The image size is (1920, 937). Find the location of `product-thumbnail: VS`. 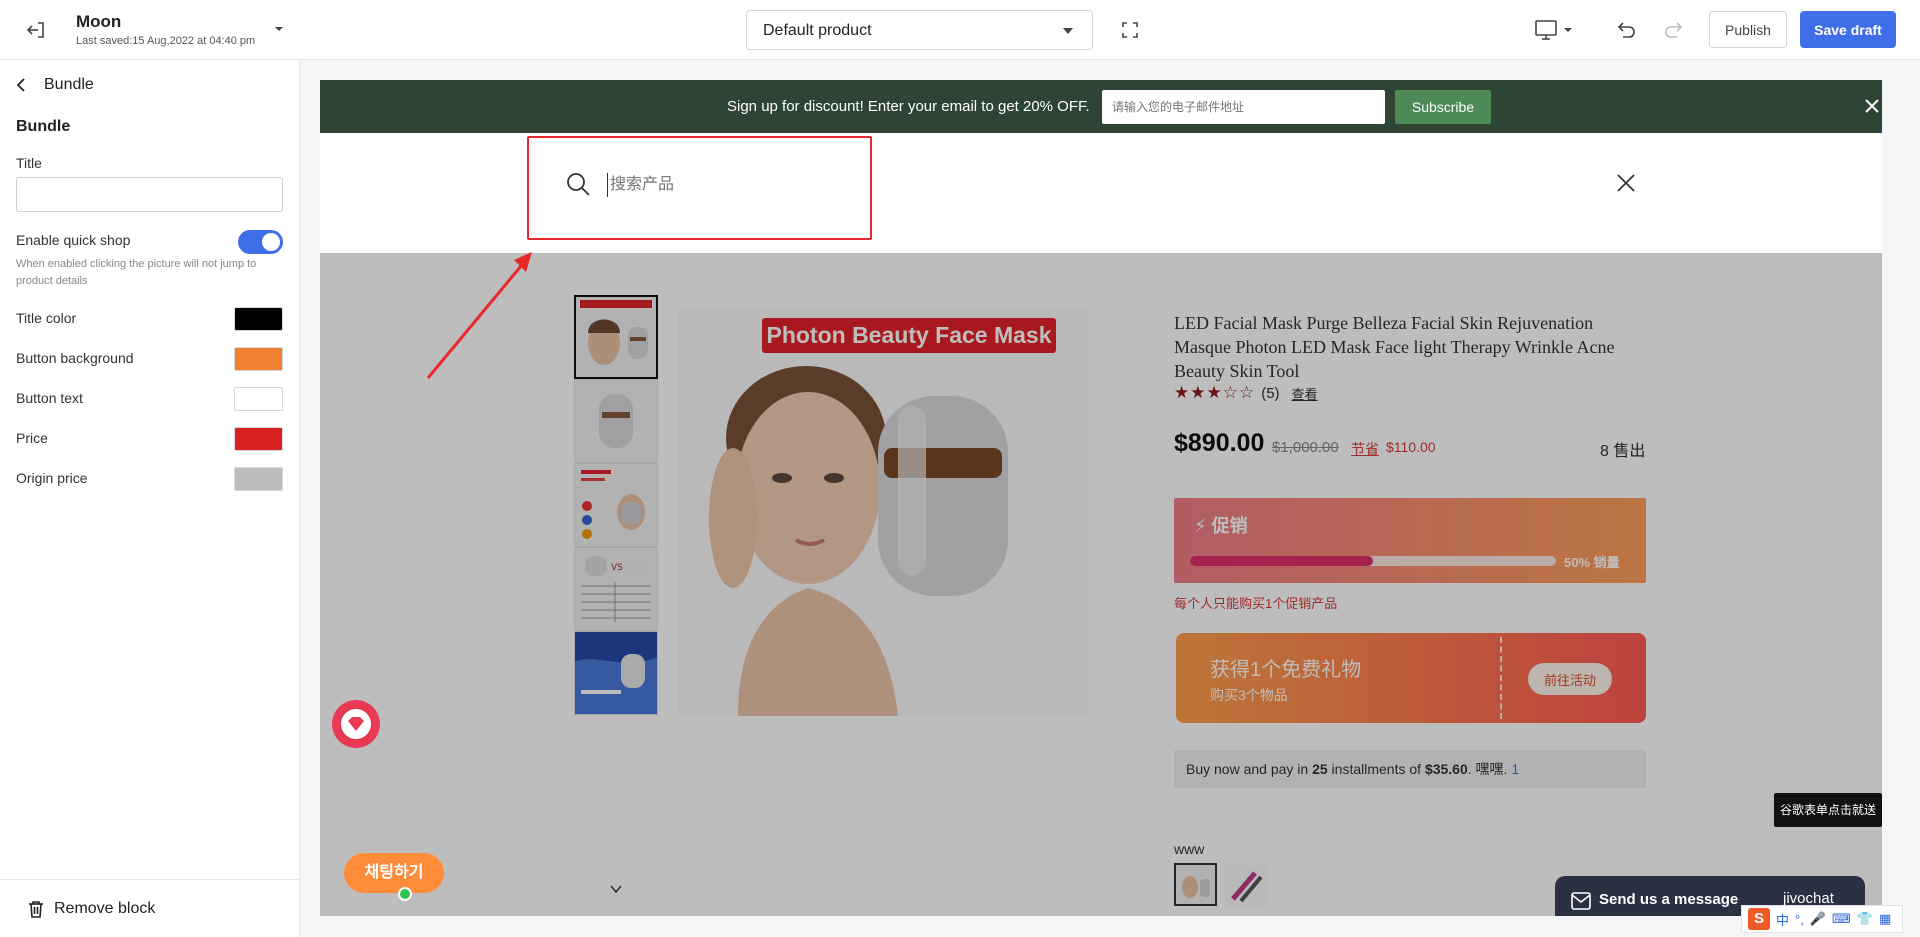

product-thumbnail: VS is located at coordinates (616, 589).